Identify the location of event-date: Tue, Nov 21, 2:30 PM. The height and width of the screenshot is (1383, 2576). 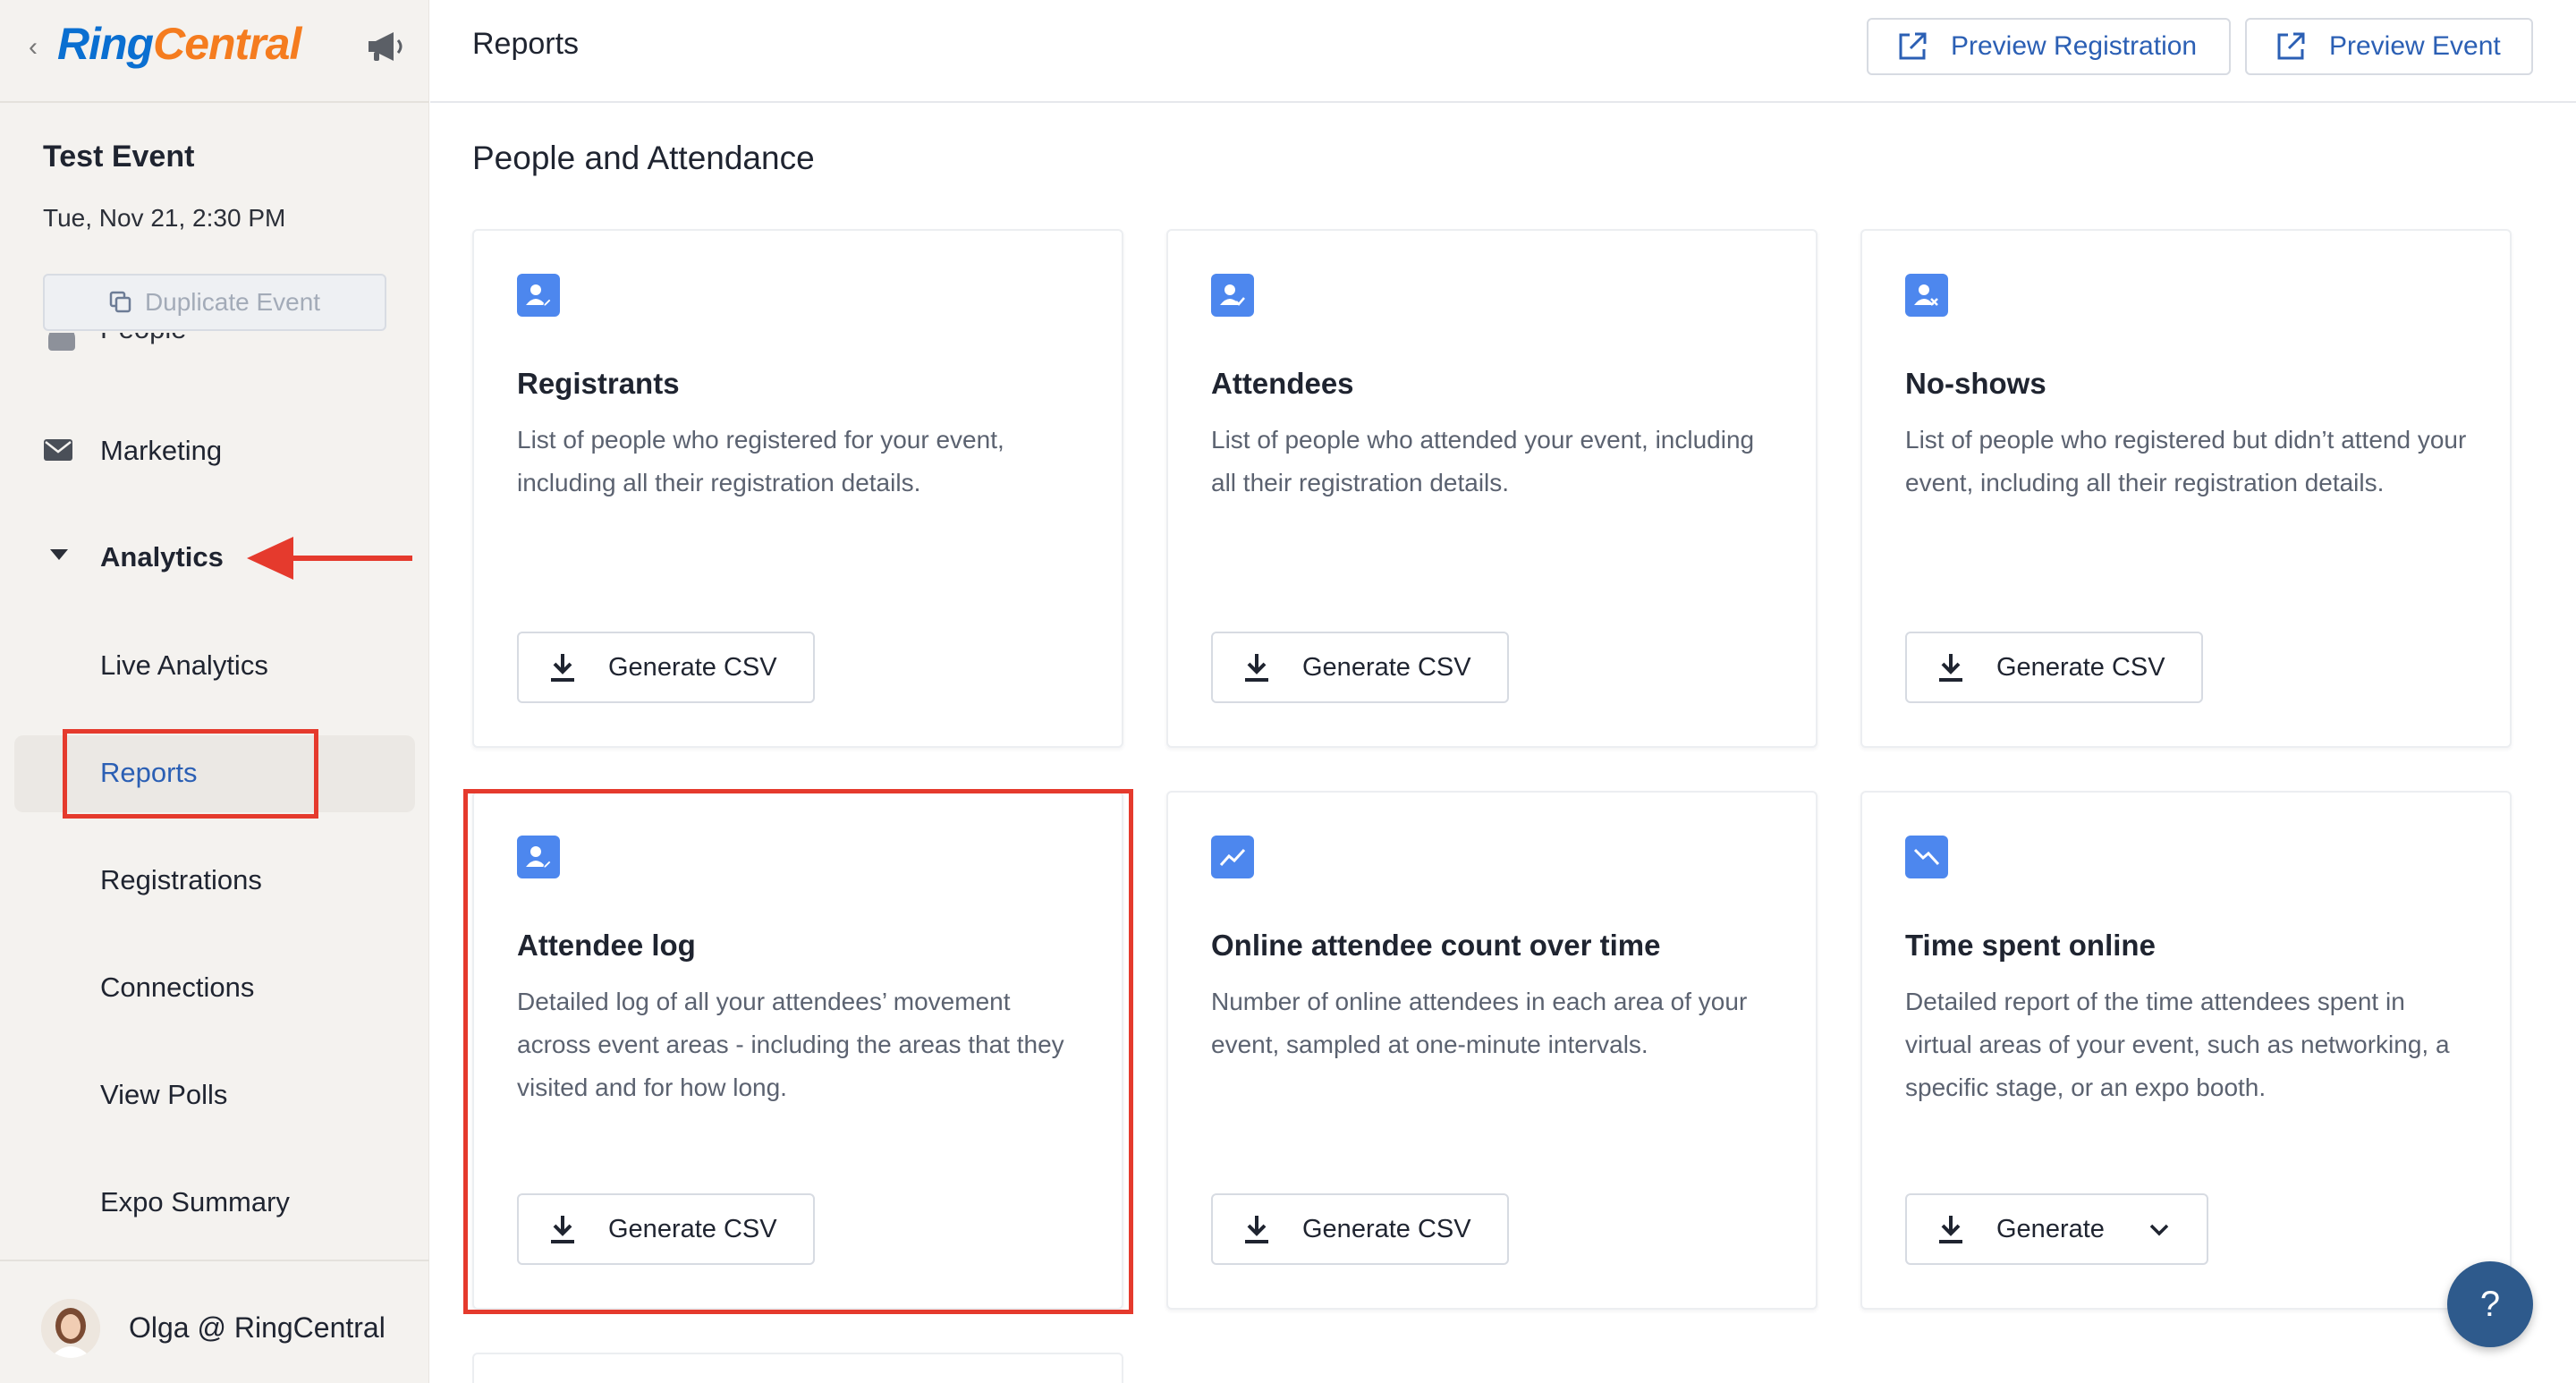
(164, 218).